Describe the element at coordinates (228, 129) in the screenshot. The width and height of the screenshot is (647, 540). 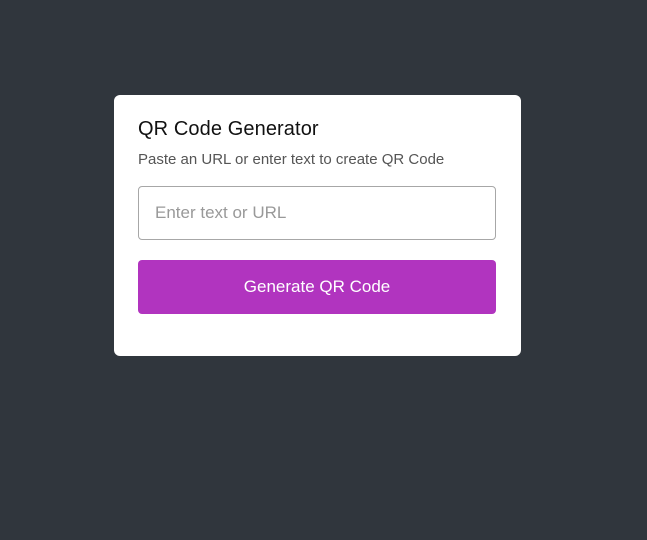
I see `card-title: QR Code Generator` at that location.